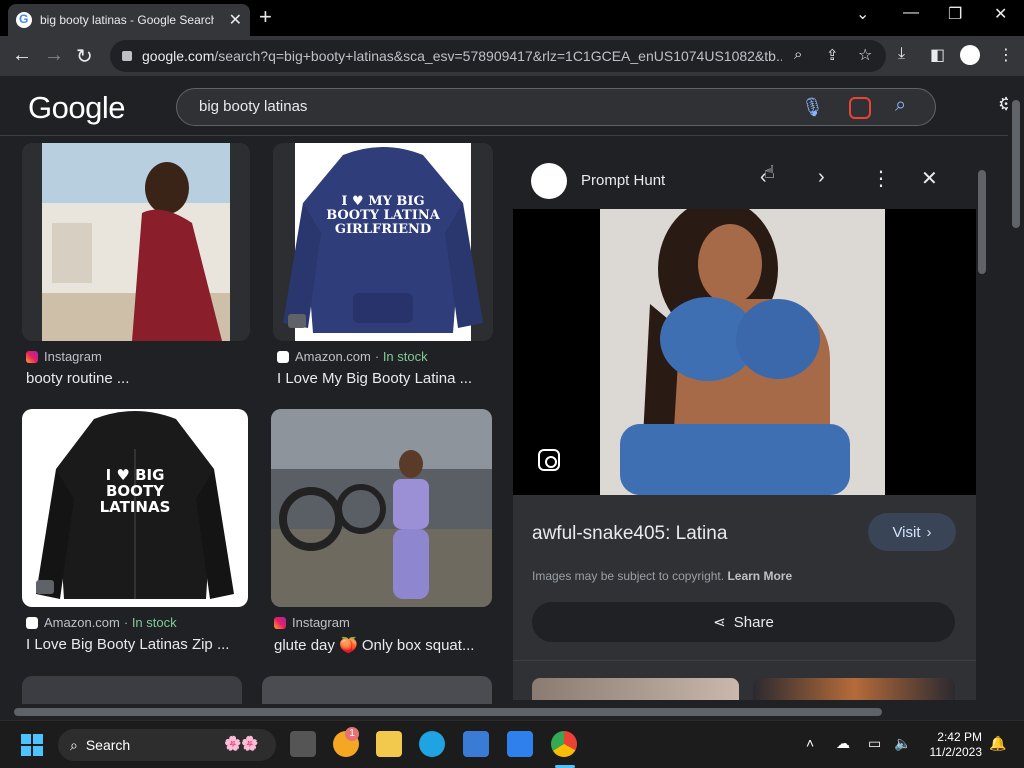 This screenshot has width=1024, height=768. Describe the element at coordinates (906, 532) in the screenshot. I see `visit-label: Visit` at that location.